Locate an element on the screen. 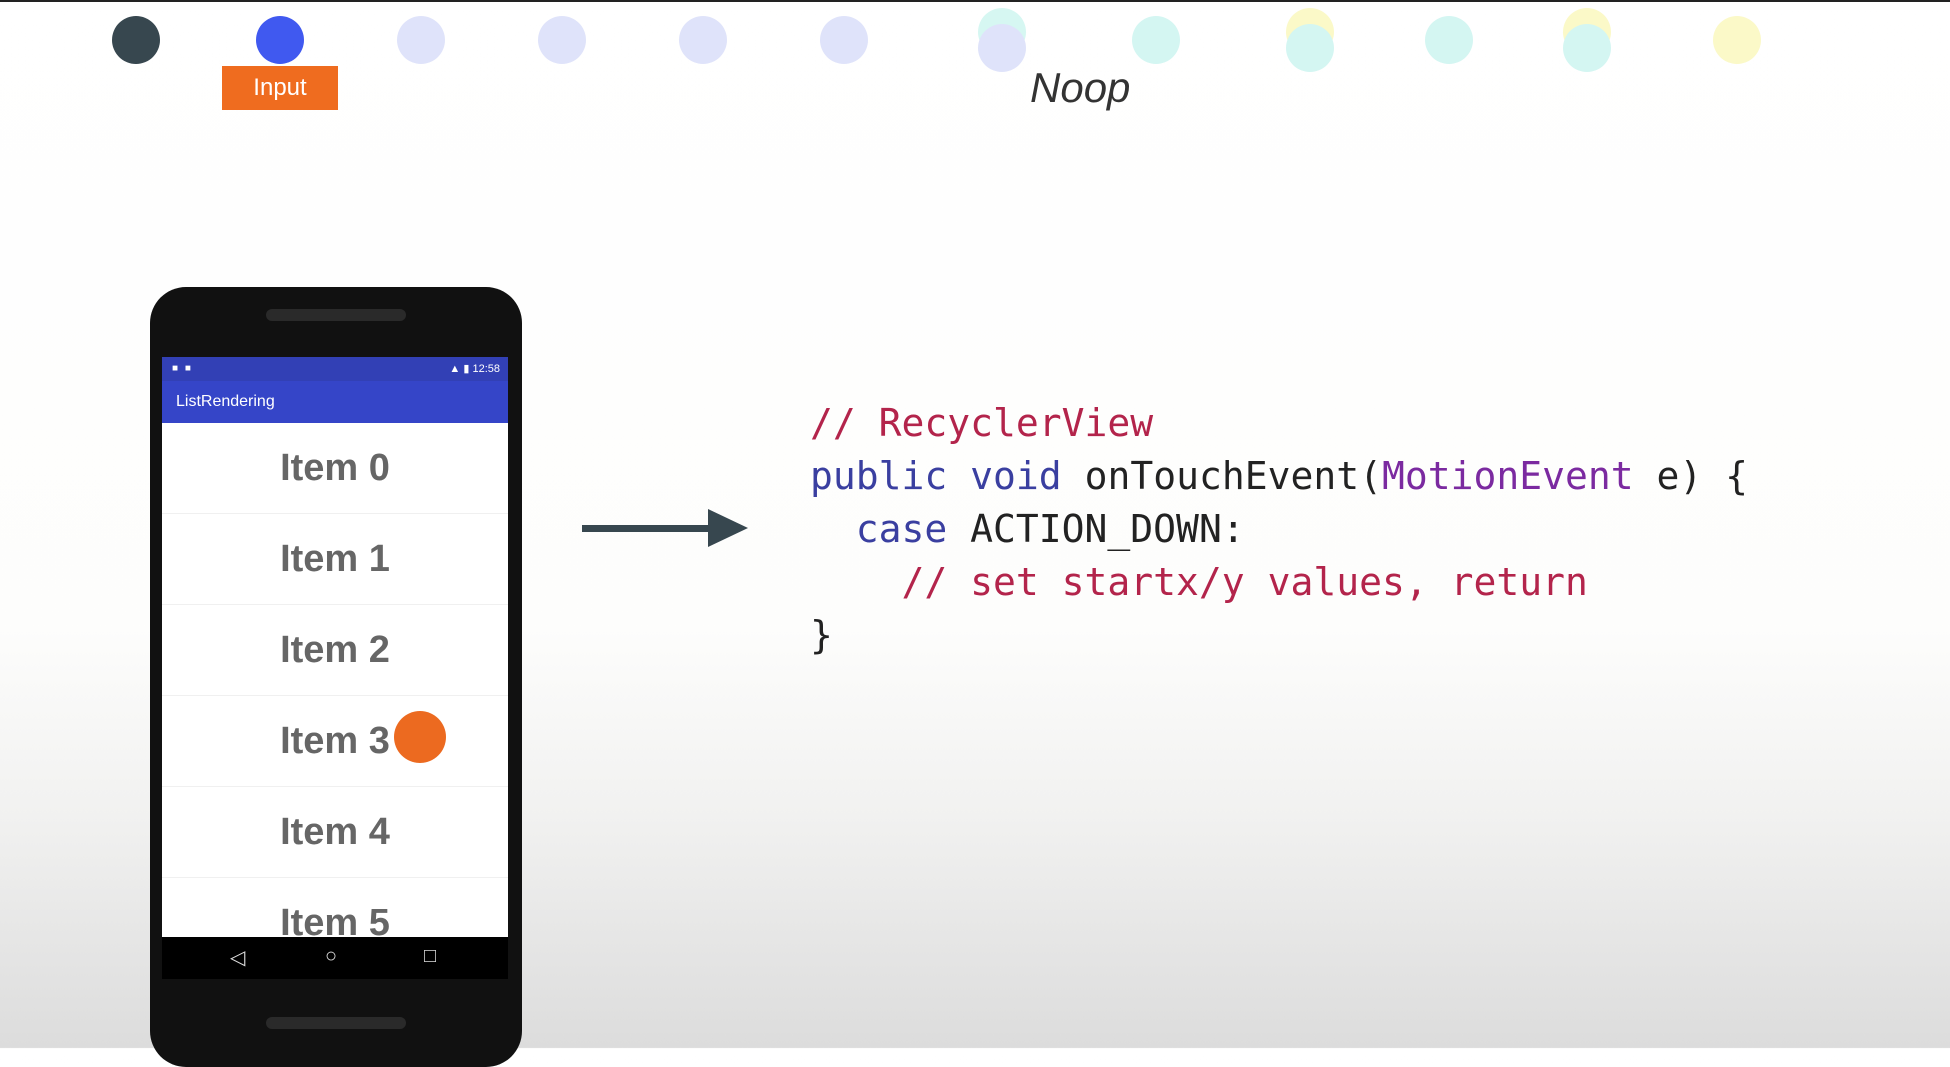 This screenshot has width=1950, height=1067. phone-chin is located at coordinates (336, 1023).